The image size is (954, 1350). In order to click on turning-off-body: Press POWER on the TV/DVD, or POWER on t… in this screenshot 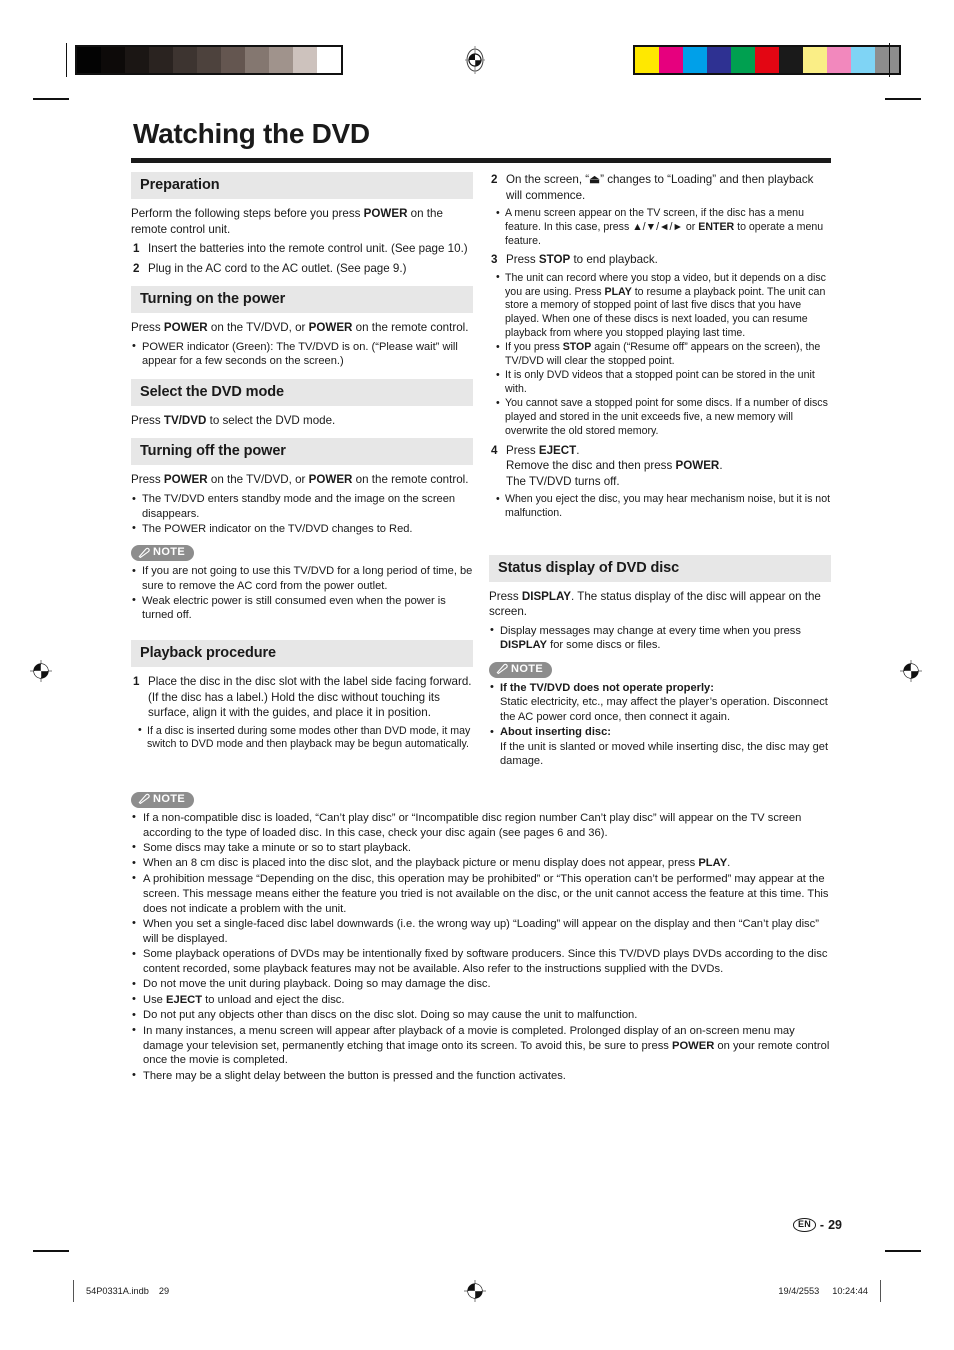, I will do `click(302, 480)`.